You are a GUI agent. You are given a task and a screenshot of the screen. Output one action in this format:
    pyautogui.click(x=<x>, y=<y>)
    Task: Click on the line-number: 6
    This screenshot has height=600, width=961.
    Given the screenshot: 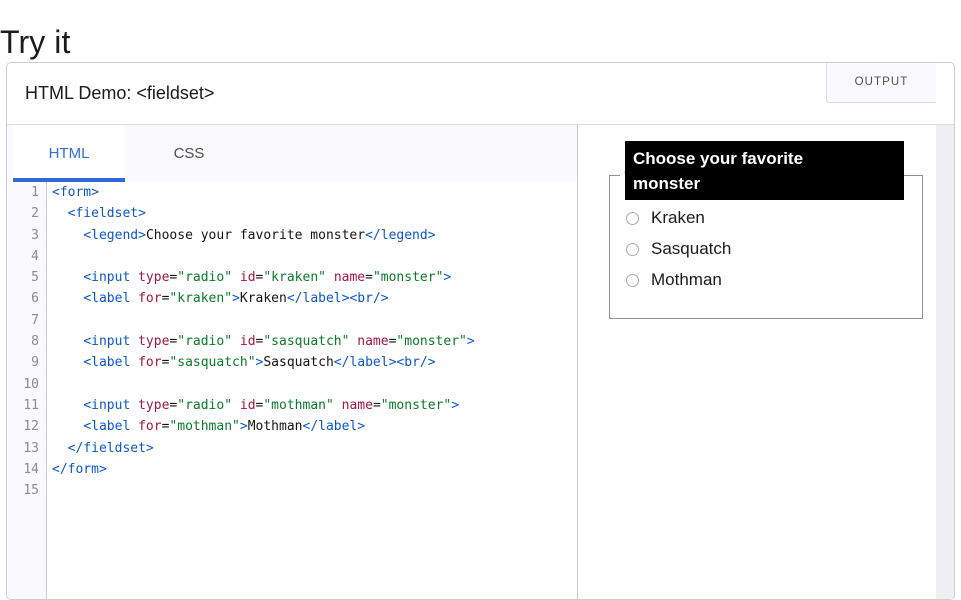 What is the action you would take?
    pyautogui.click(x=35, y=299)
    